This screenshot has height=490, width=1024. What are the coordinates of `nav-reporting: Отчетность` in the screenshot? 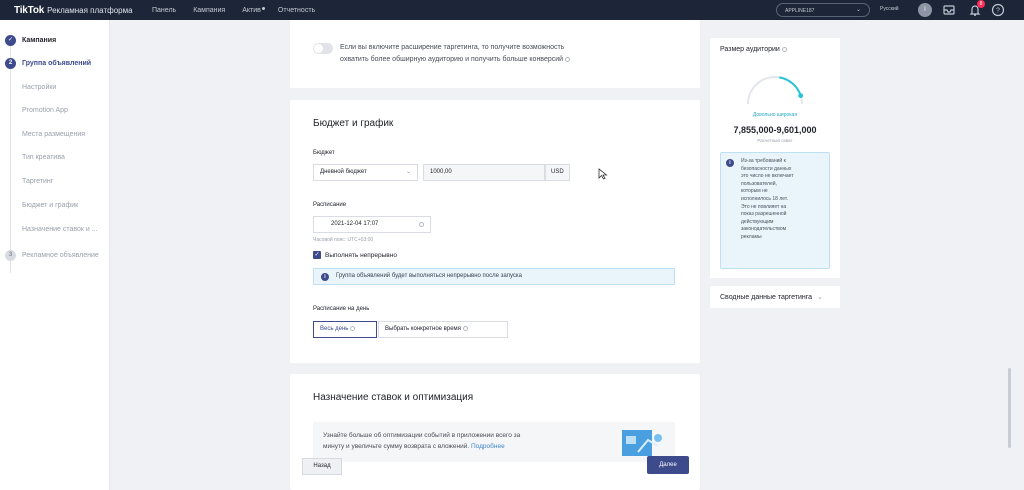 It's located at (296, 10).